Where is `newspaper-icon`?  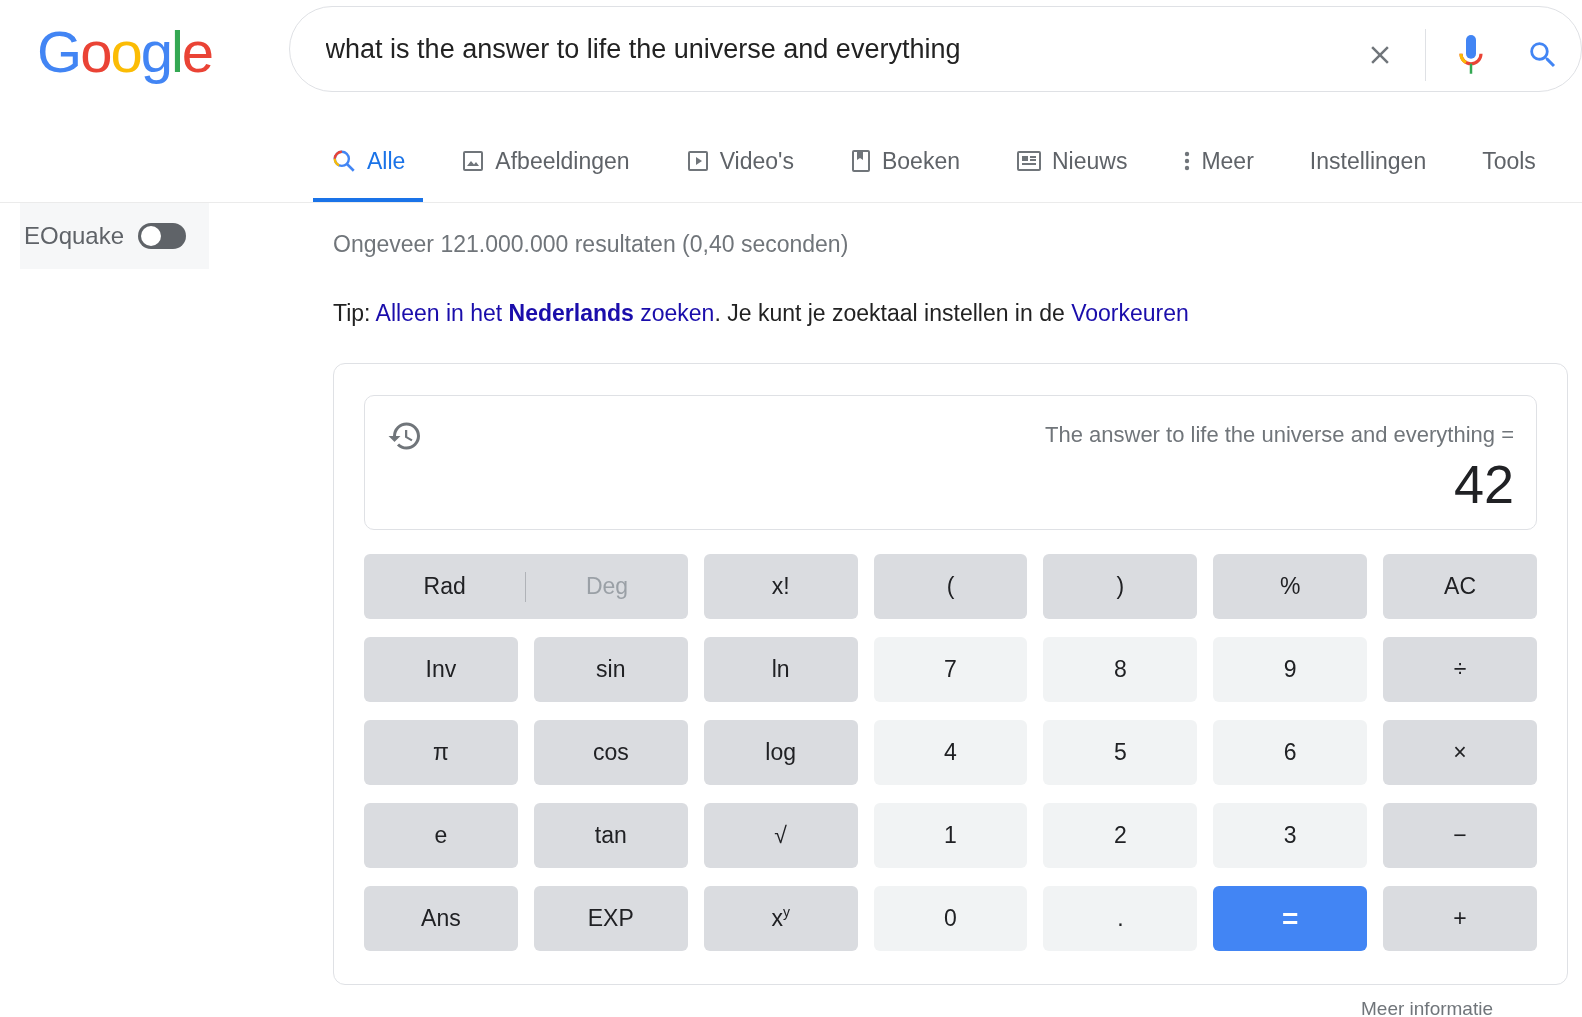
newspaper-icon is located at coordinates (1029, 161).